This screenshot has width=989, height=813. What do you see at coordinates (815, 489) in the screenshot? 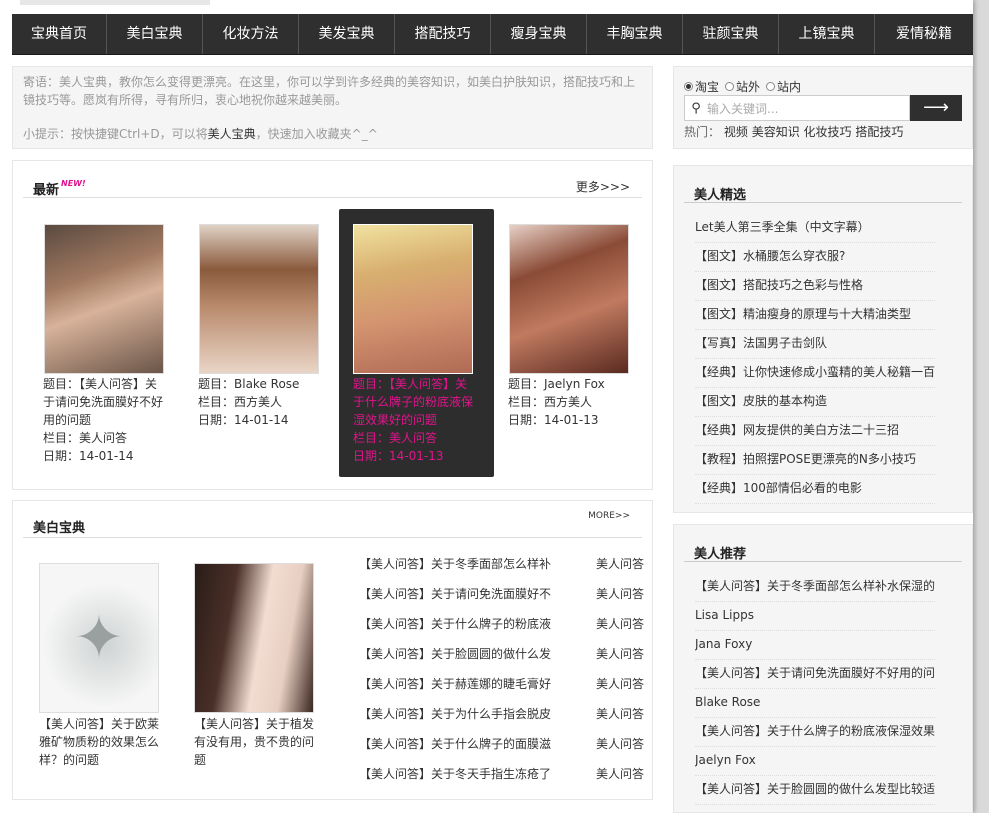
I see `picks-item: 【经典】100部情侣必看的电影` at bounding box center [815, 489].